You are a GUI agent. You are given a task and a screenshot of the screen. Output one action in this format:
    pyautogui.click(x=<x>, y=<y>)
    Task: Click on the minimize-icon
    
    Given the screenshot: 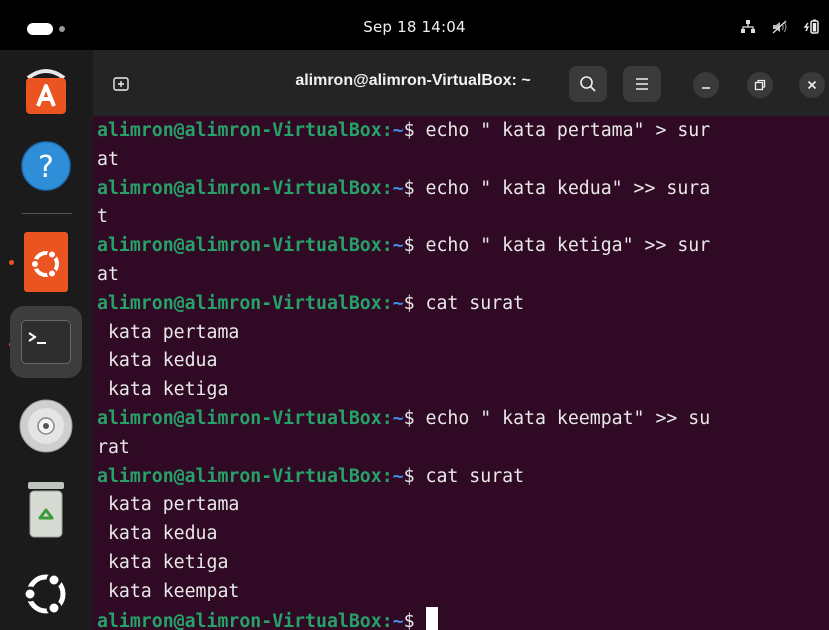 What is the action you would take?
    pyautogui.click(x=706, y=88)
    